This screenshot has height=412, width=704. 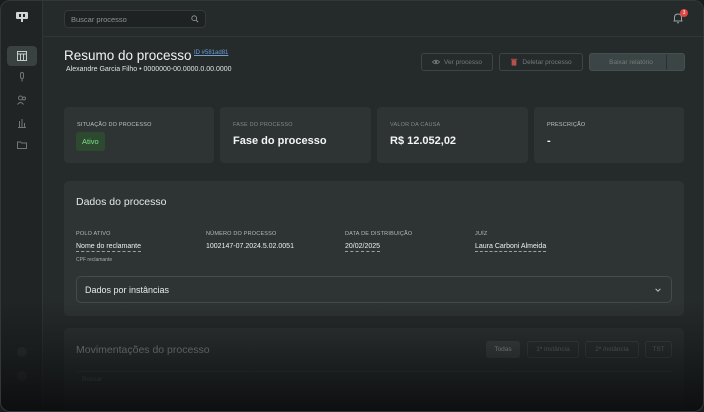 What do you see at coordinates (481, 234) in the screenshot?
I see `judge-label: JUÍZ` at bounding box center [481, 234].